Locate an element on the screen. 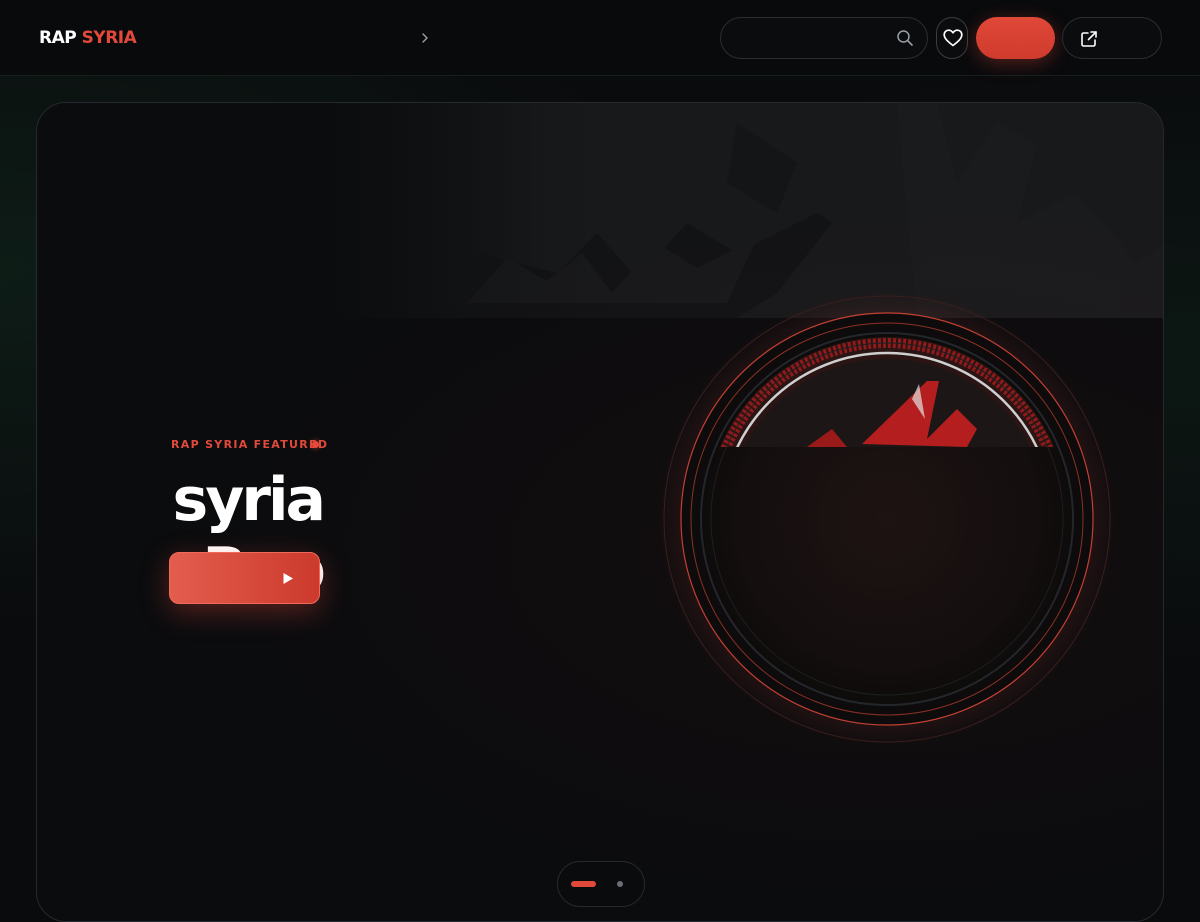  primary-action-button is located at coordinates (1015, 38).